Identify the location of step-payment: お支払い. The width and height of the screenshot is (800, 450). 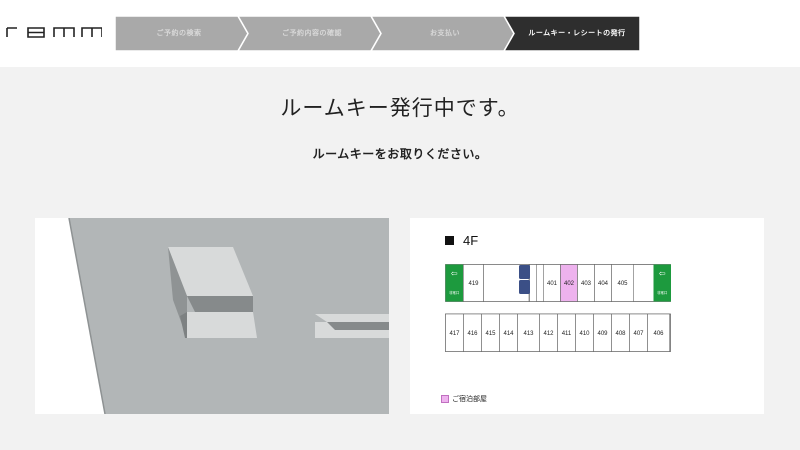
(445, 33).